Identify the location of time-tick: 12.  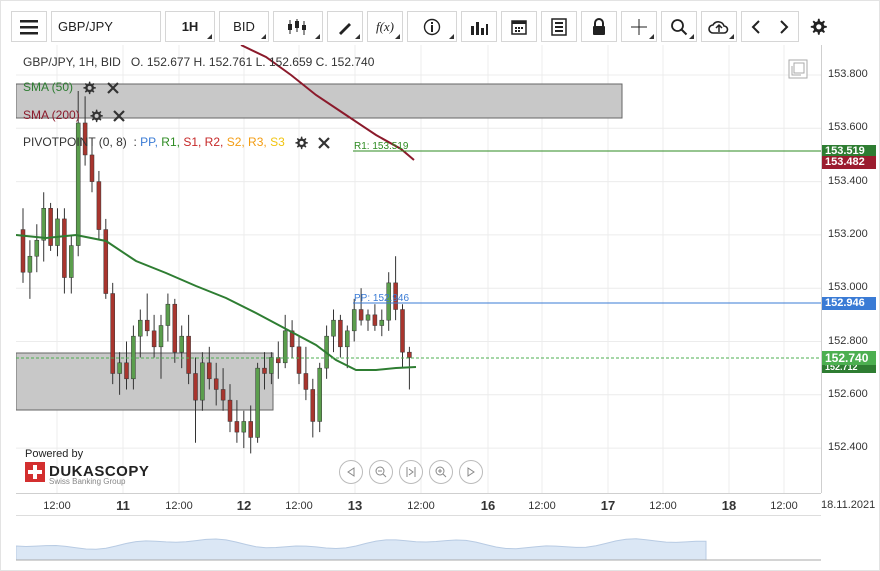
(244, 505).